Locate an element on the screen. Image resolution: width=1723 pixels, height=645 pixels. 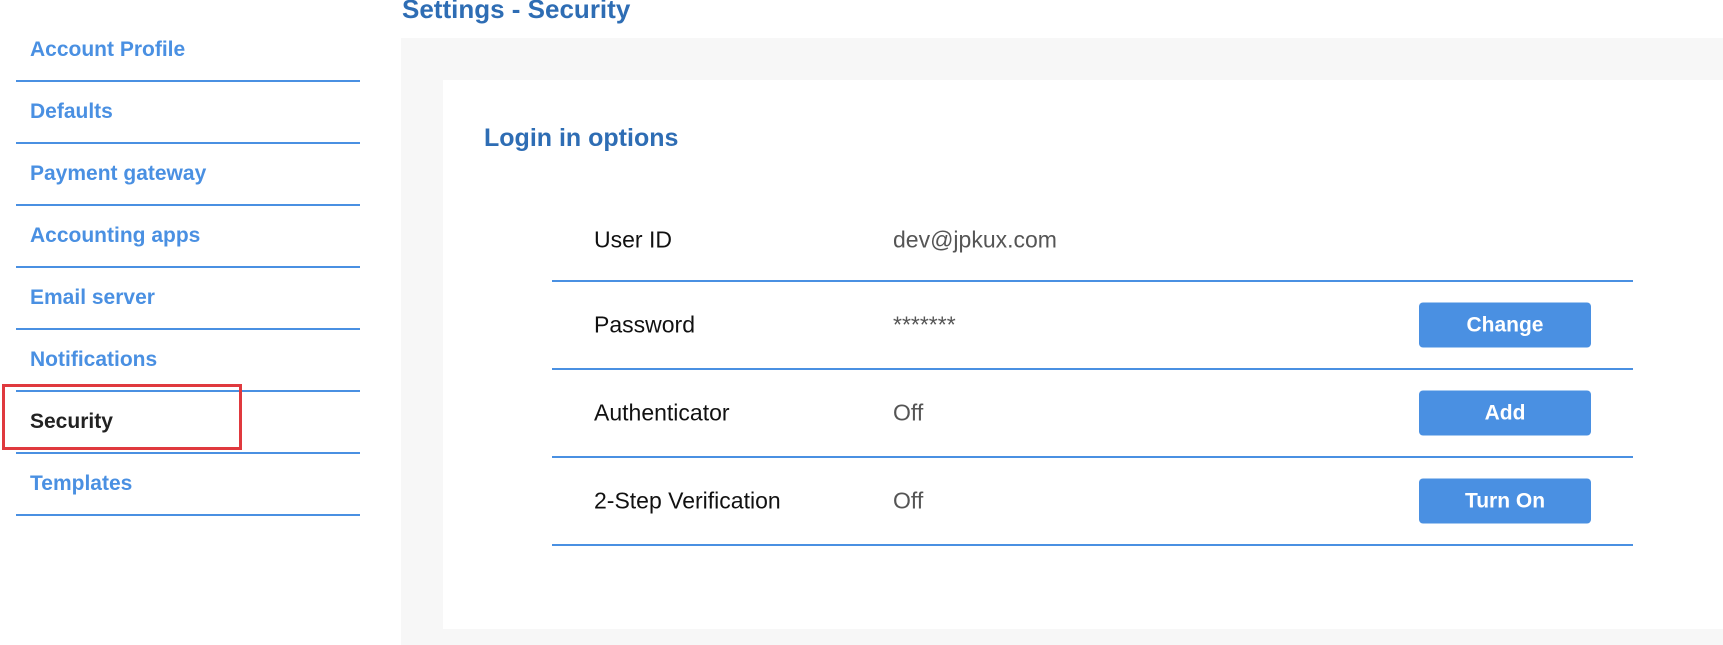
section-title: Login in options is located at coordinates (581, 138).